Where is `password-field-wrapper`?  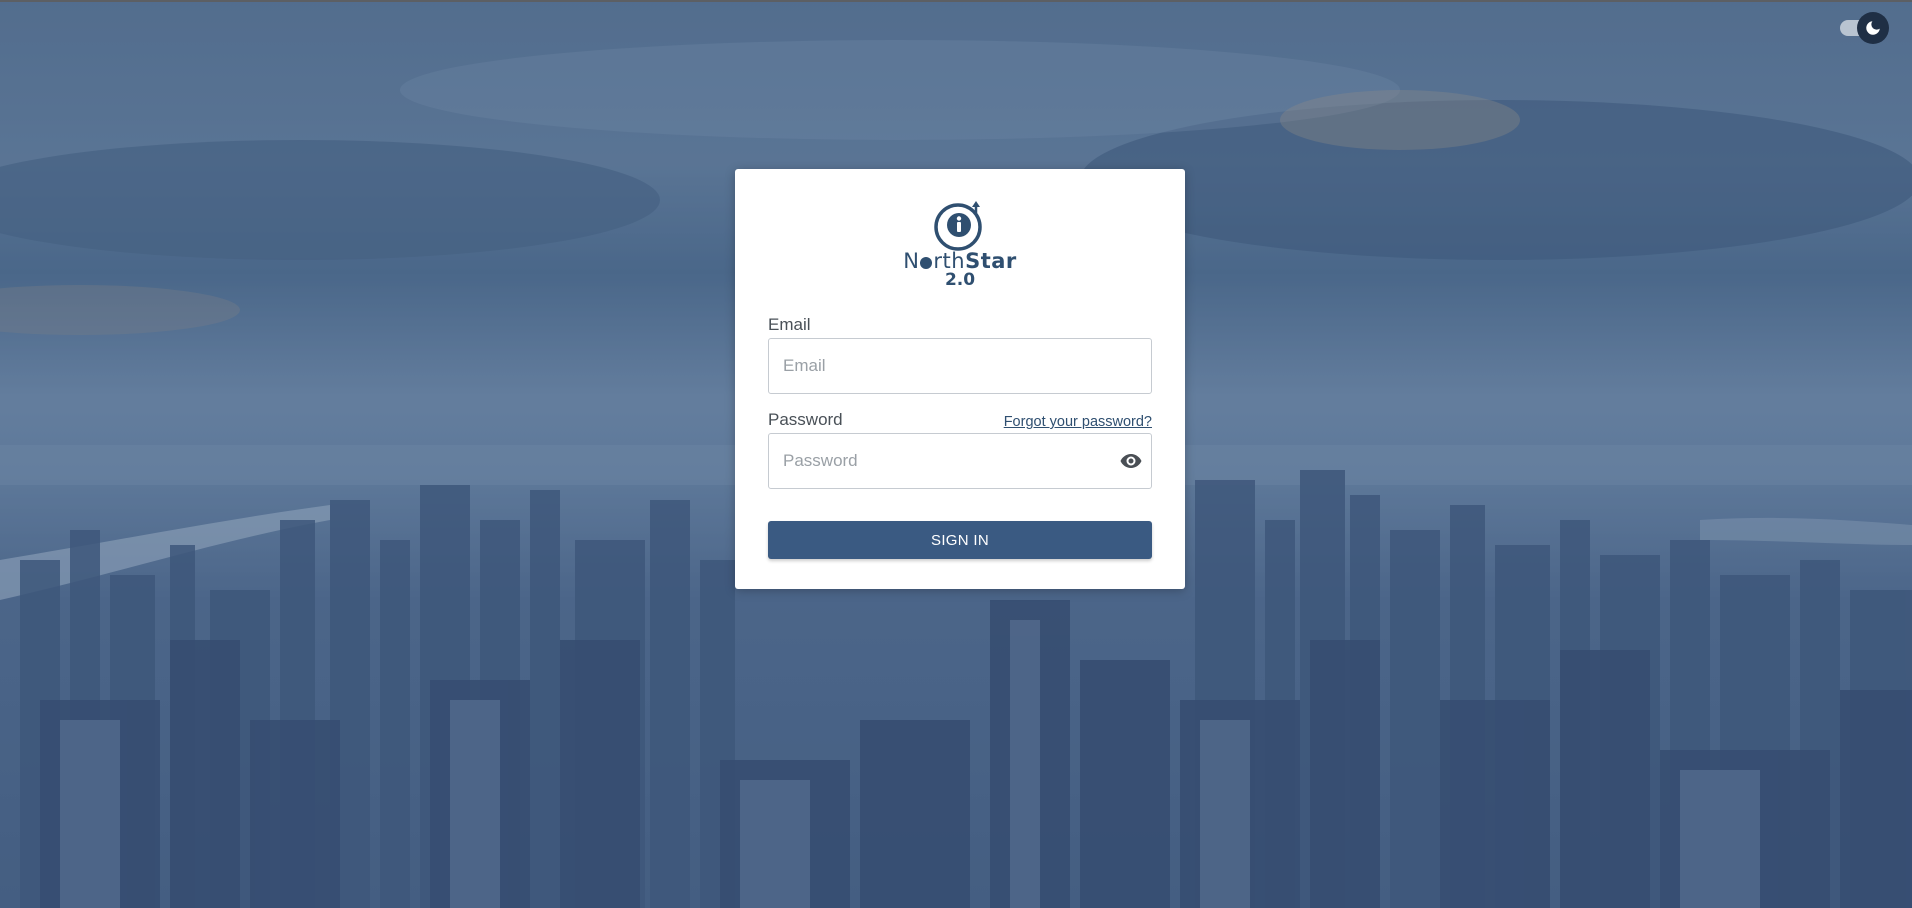 password-field-wrapper is located at coordinates (960, 461).